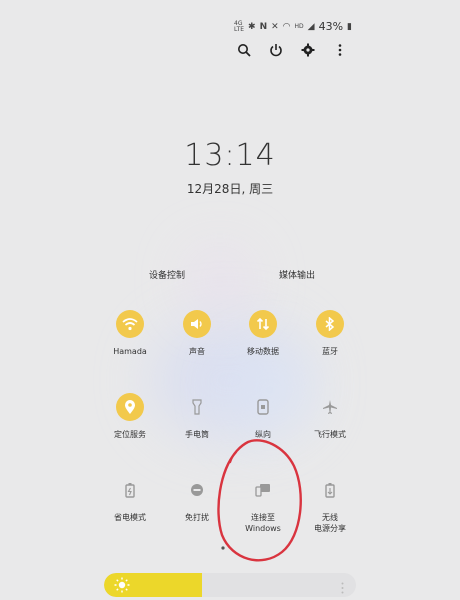 This screenshot has width=460, height=600. Describe the element at coordinates (244, 50) in the screenshot. I see `search-icon` at that location.